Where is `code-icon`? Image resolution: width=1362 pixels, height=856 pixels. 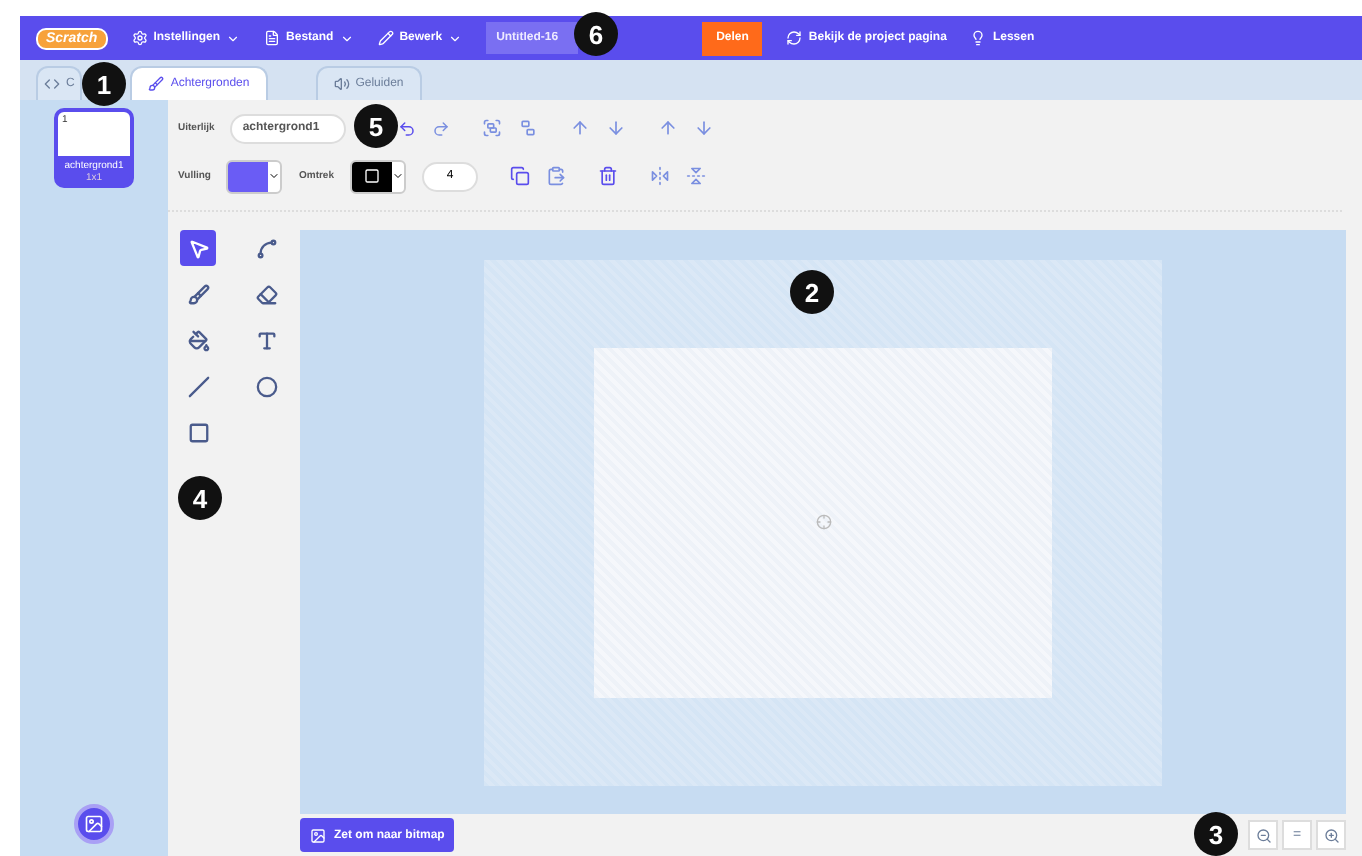
code-icon is located at coordinates (52, 84).